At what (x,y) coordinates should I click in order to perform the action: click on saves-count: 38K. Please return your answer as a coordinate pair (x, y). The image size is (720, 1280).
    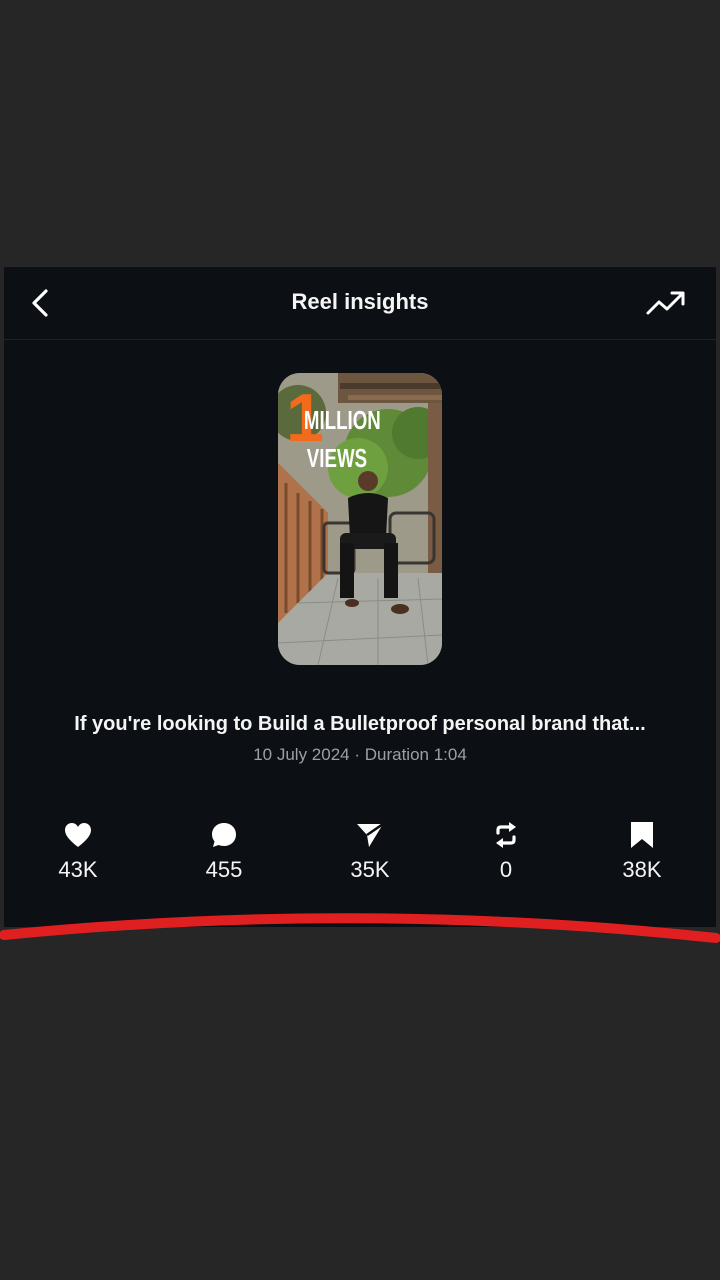
    Looking at the image, I should click on (642, 869).